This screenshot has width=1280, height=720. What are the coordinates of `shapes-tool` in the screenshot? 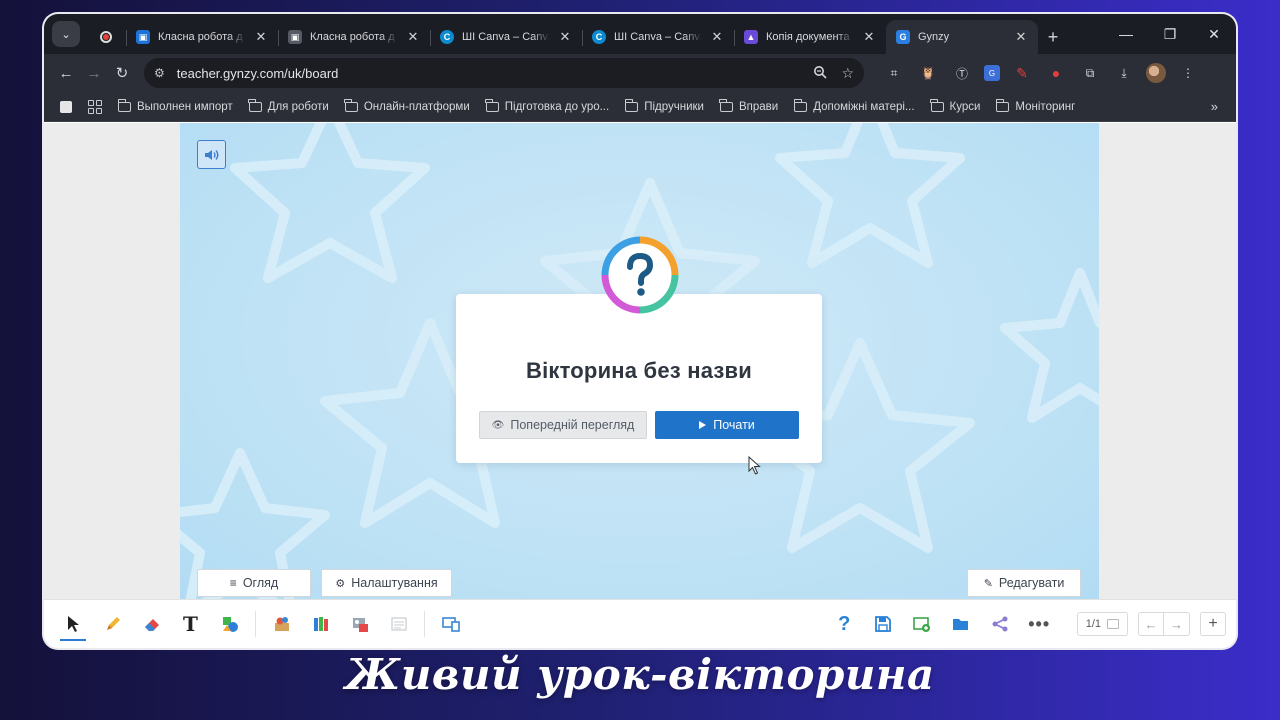 It's located at (229, 624).